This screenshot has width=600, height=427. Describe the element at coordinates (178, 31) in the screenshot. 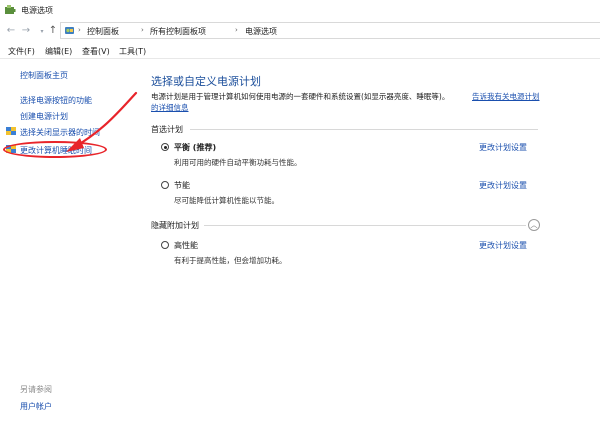

I see `breadcrumb-all-items: 所有控制面板项` at that location.